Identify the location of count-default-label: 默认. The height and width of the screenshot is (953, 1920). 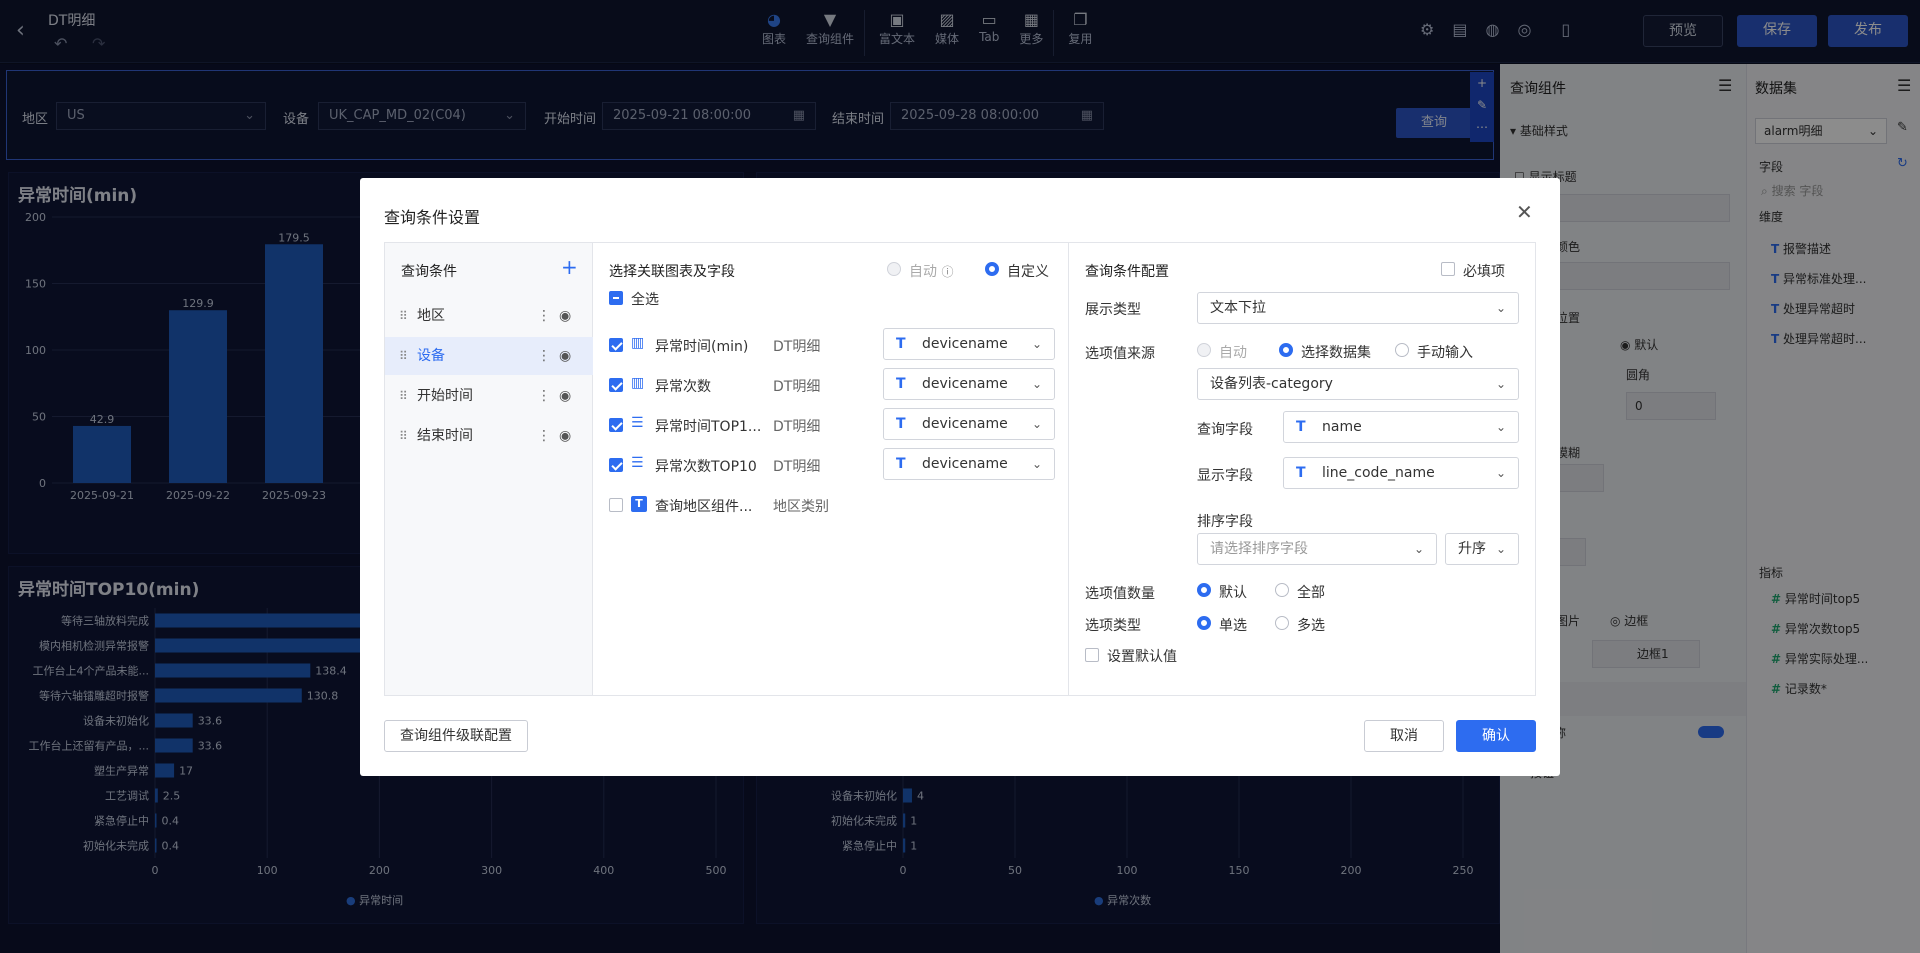
(1233, 593).